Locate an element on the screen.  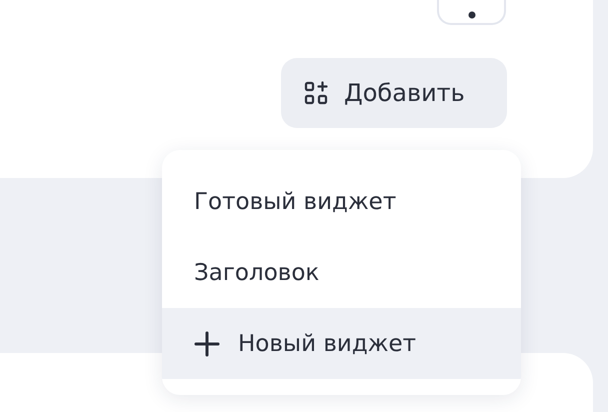
more-button is located at coordinates (471, 12).